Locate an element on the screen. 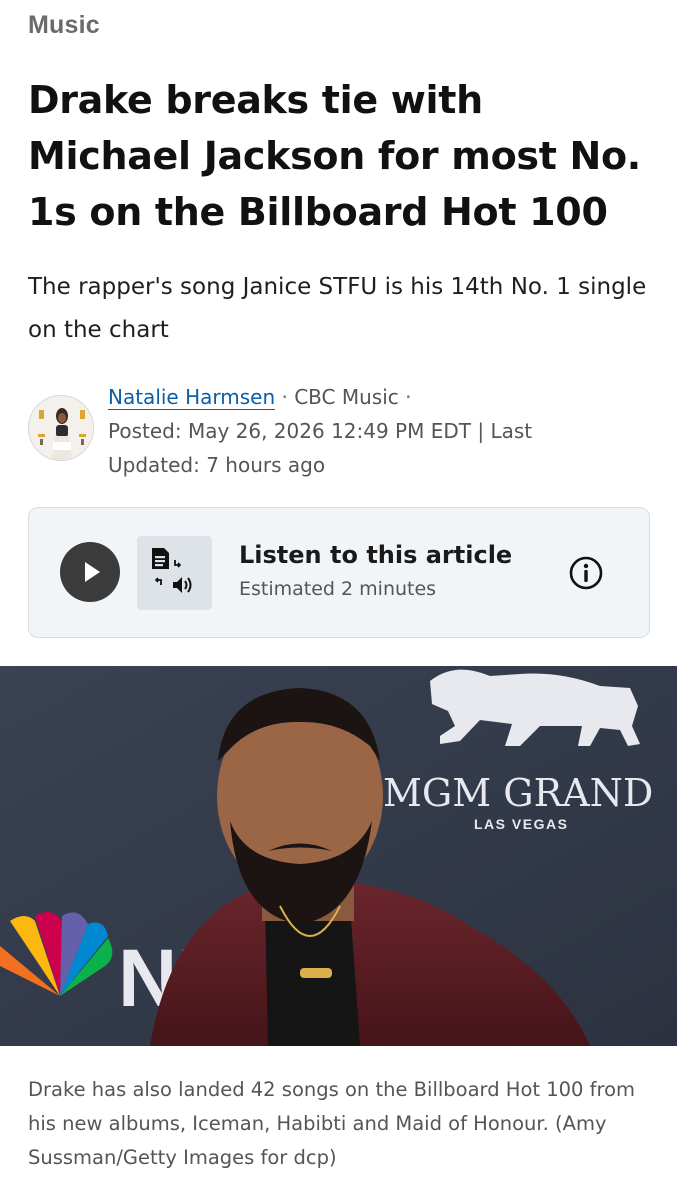  section-label: Music is located at coordinates (64, 25).